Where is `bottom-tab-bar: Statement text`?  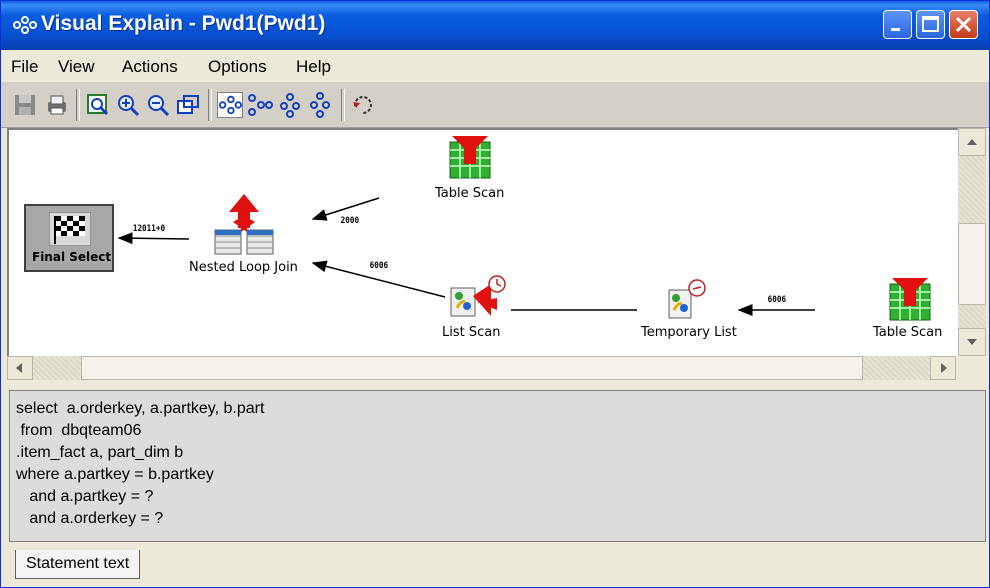
bottom-tab-bar: Statement text is located at coordinates (497, 564).